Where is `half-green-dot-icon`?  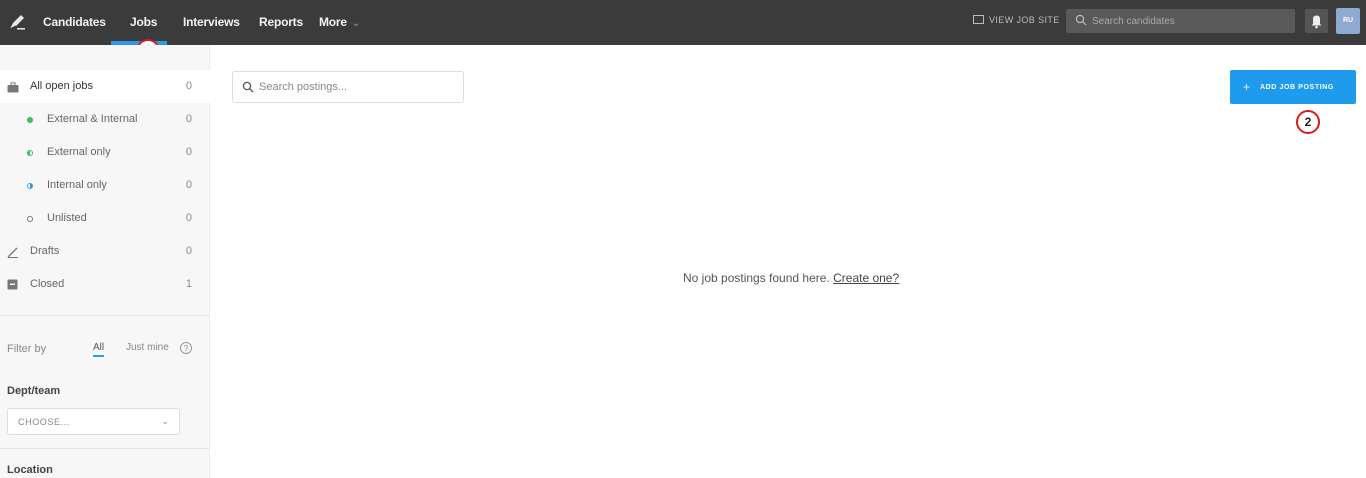
half-green-dot-icon is located at coordinates (30, 153).